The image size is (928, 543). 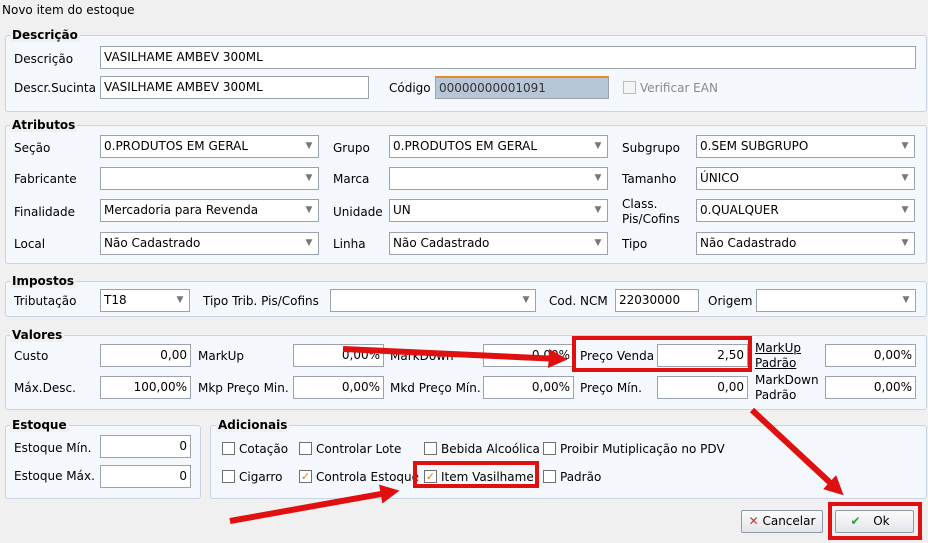 I want to click on custo-input: 0,00, so click(x=145, y=355).